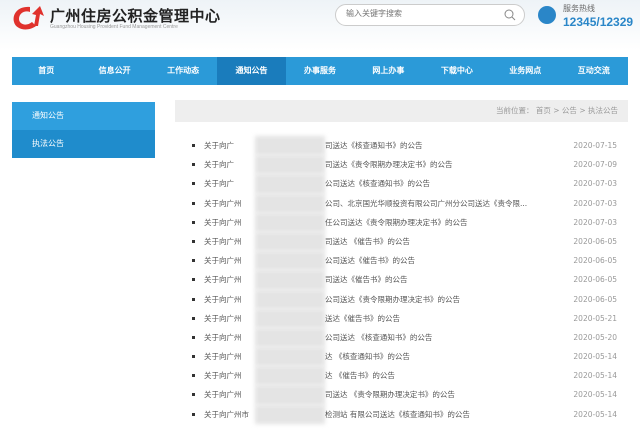 The height and width of the screenshot is (436, 640). I want to click on notice-title-end: 检测站 有限公司送达《核查通知书》的公告, so click(397, 414).